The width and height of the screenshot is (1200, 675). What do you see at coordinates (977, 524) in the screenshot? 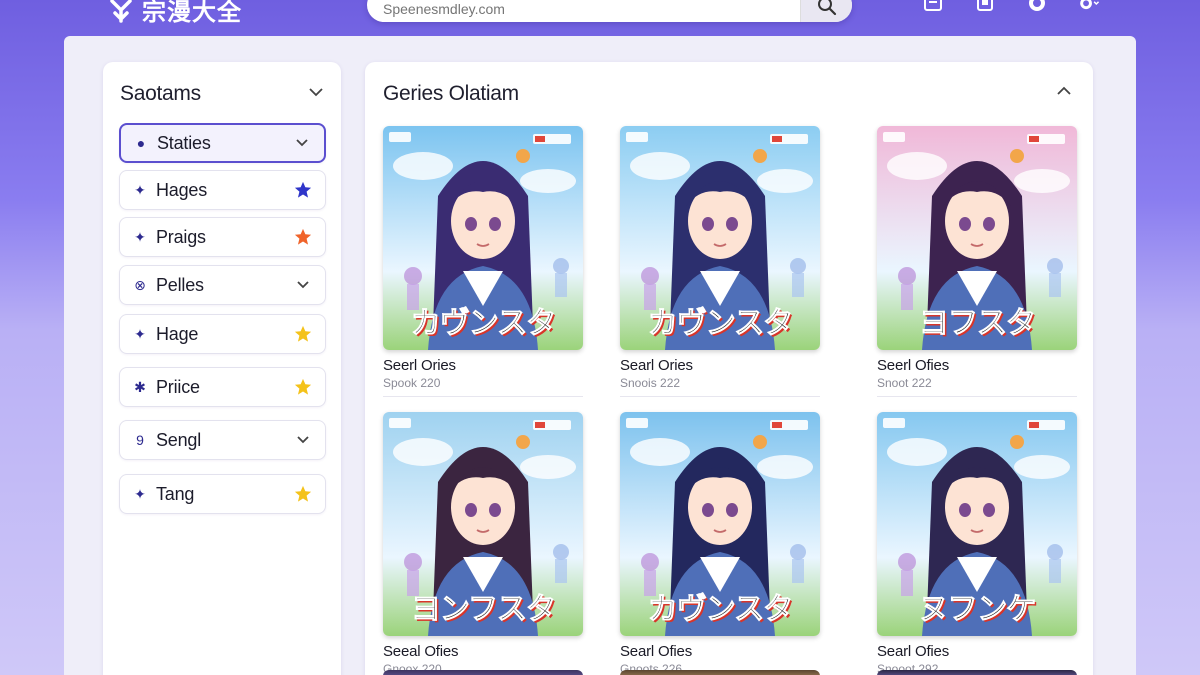
I see `series-cover-image: ヌフンケ` at bounding box center [977, 524].